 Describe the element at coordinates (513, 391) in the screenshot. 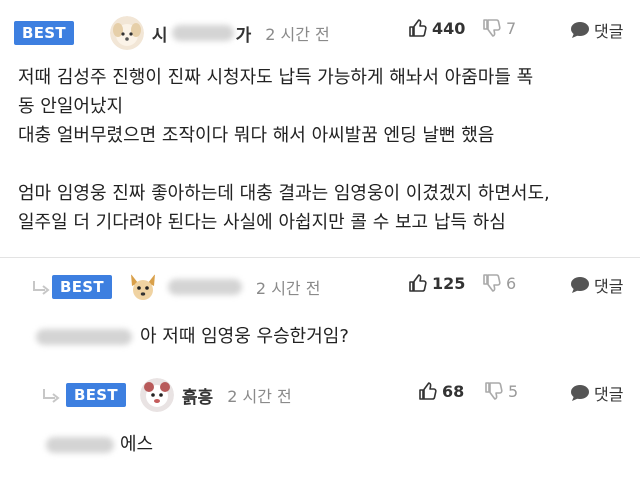

I see `downvote-count: 5` at that location.